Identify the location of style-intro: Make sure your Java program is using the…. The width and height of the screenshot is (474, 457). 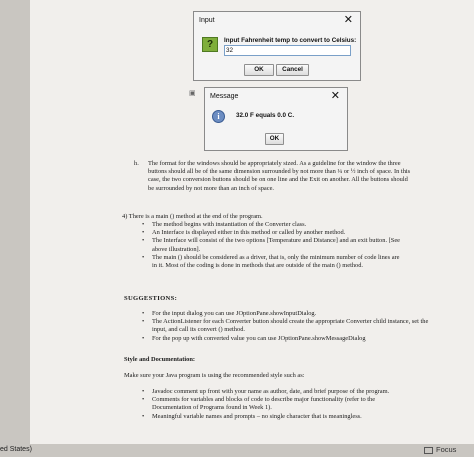
(214, 375).